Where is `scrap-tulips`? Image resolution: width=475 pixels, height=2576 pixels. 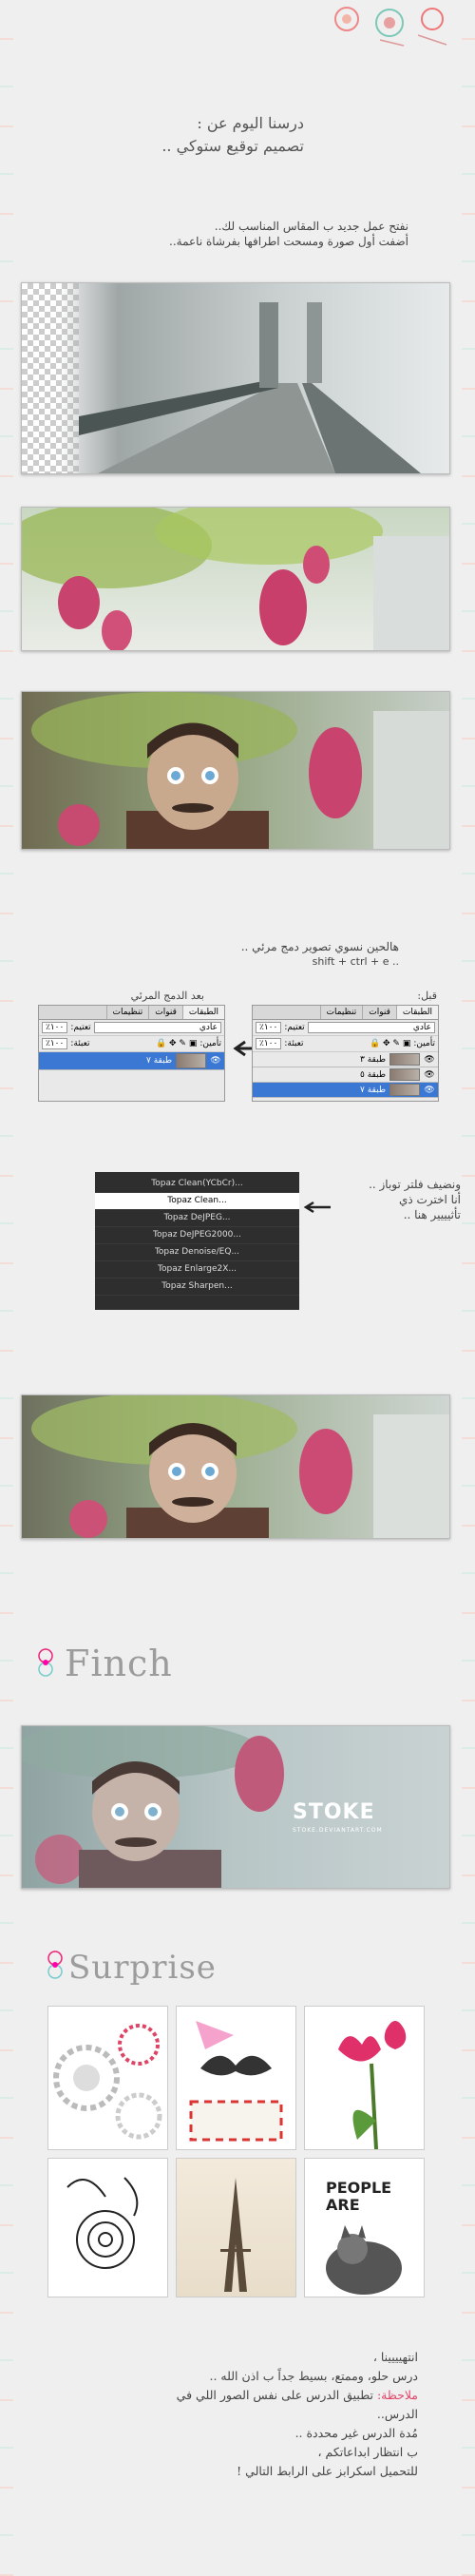
scrap-tulips is located at coordinates (364, 2078).